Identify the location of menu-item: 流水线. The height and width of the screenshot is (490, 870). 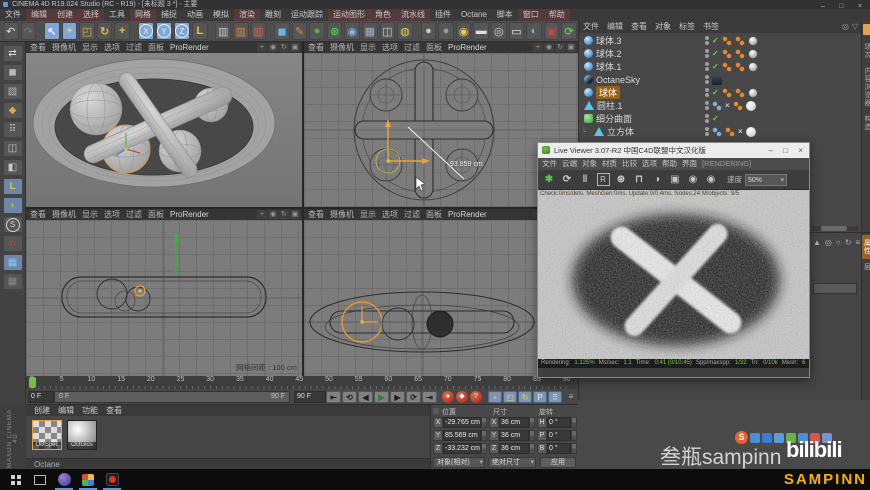
(413, 15).